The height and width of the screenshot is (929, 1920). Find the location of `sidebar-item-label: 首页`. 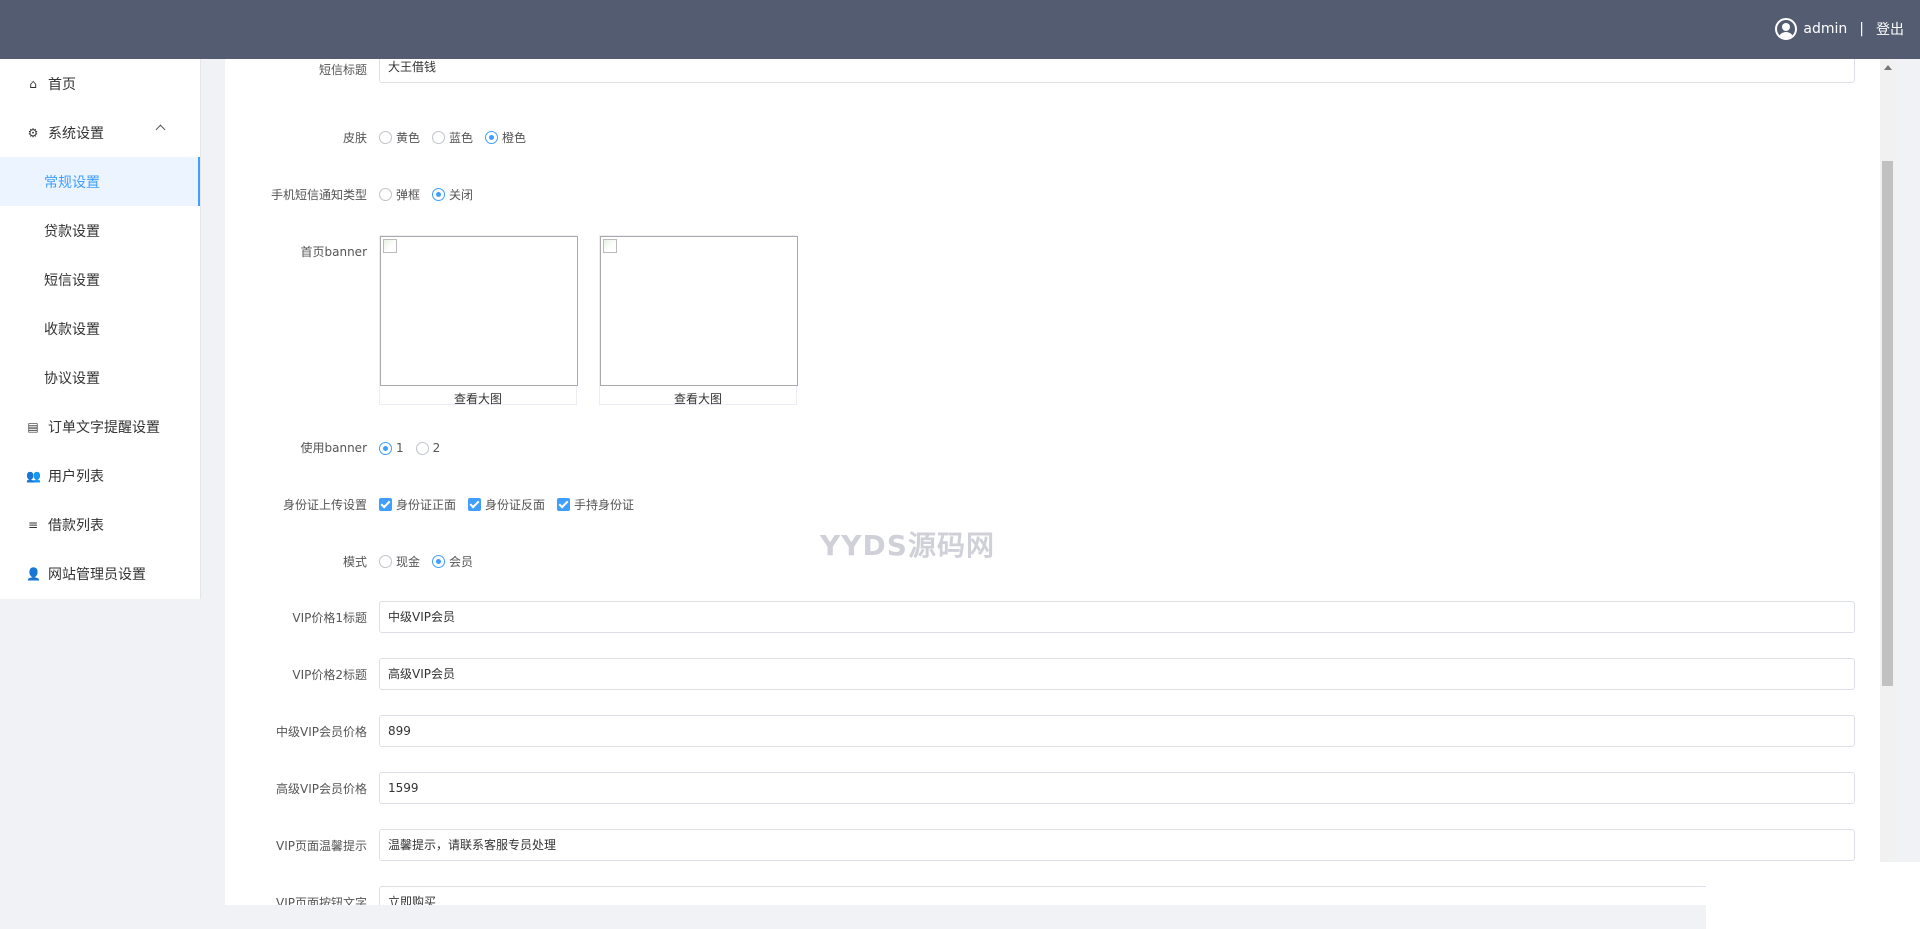

sidebar-item-label: 首页 is located at coordinates (62, 84).